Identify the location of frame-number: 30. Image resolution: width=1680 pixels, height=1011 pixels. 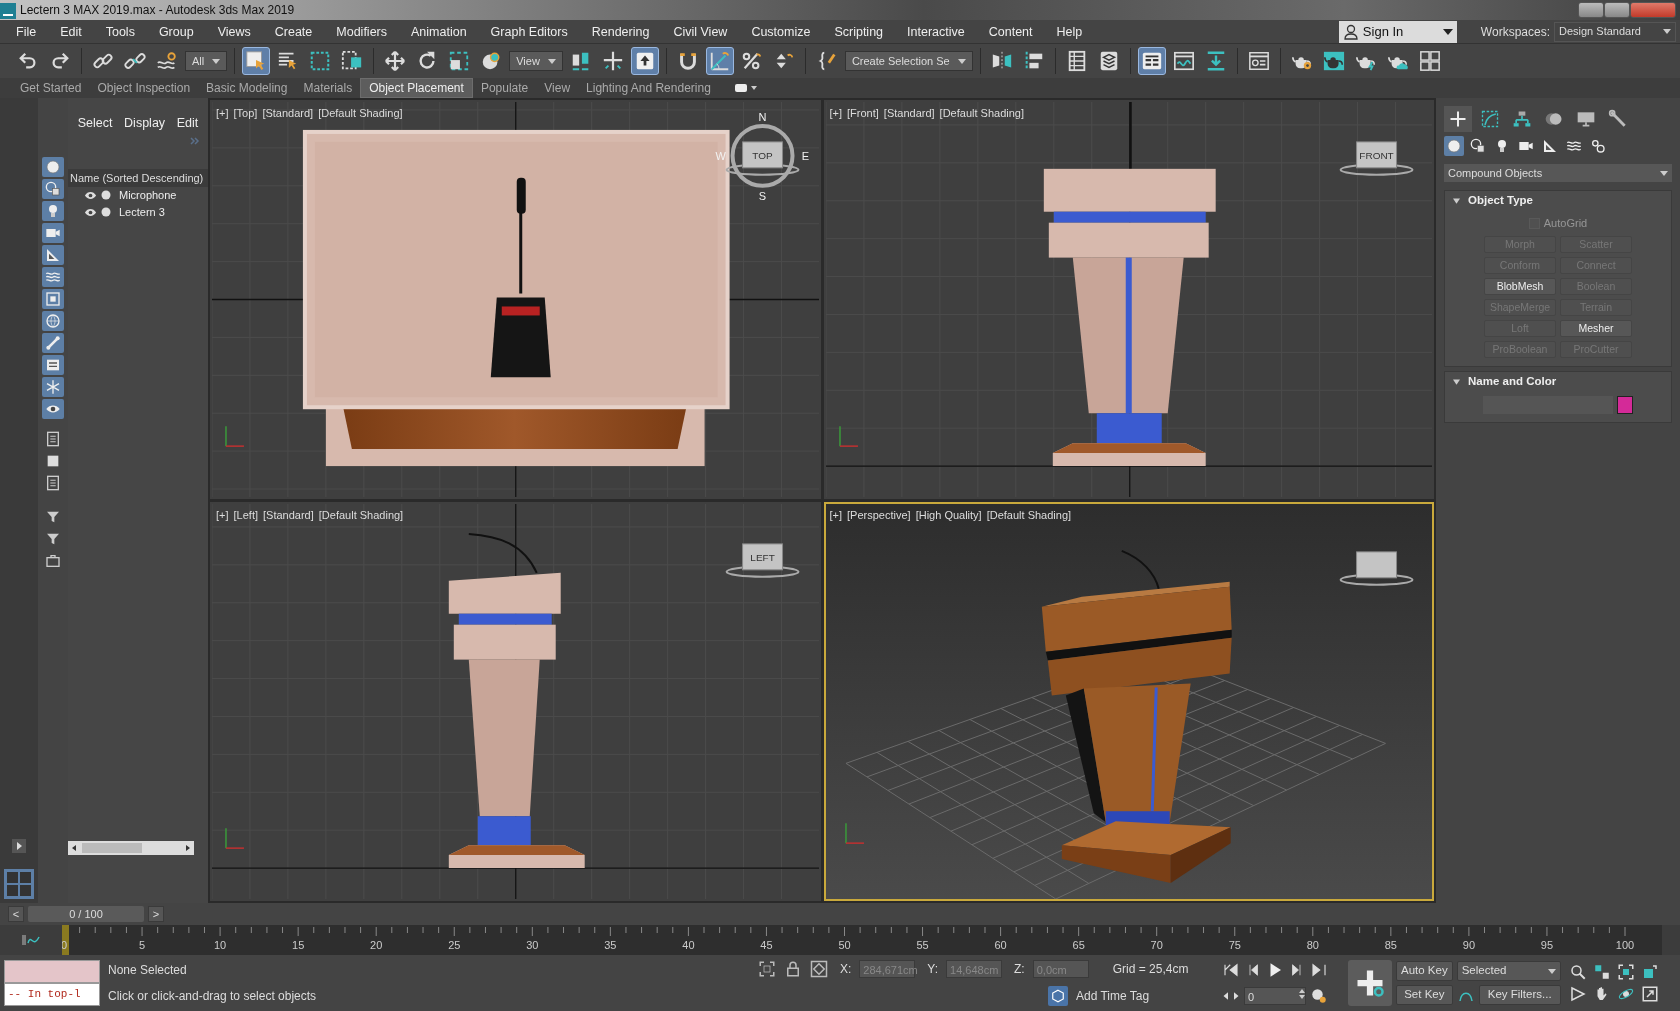
(532, 945).